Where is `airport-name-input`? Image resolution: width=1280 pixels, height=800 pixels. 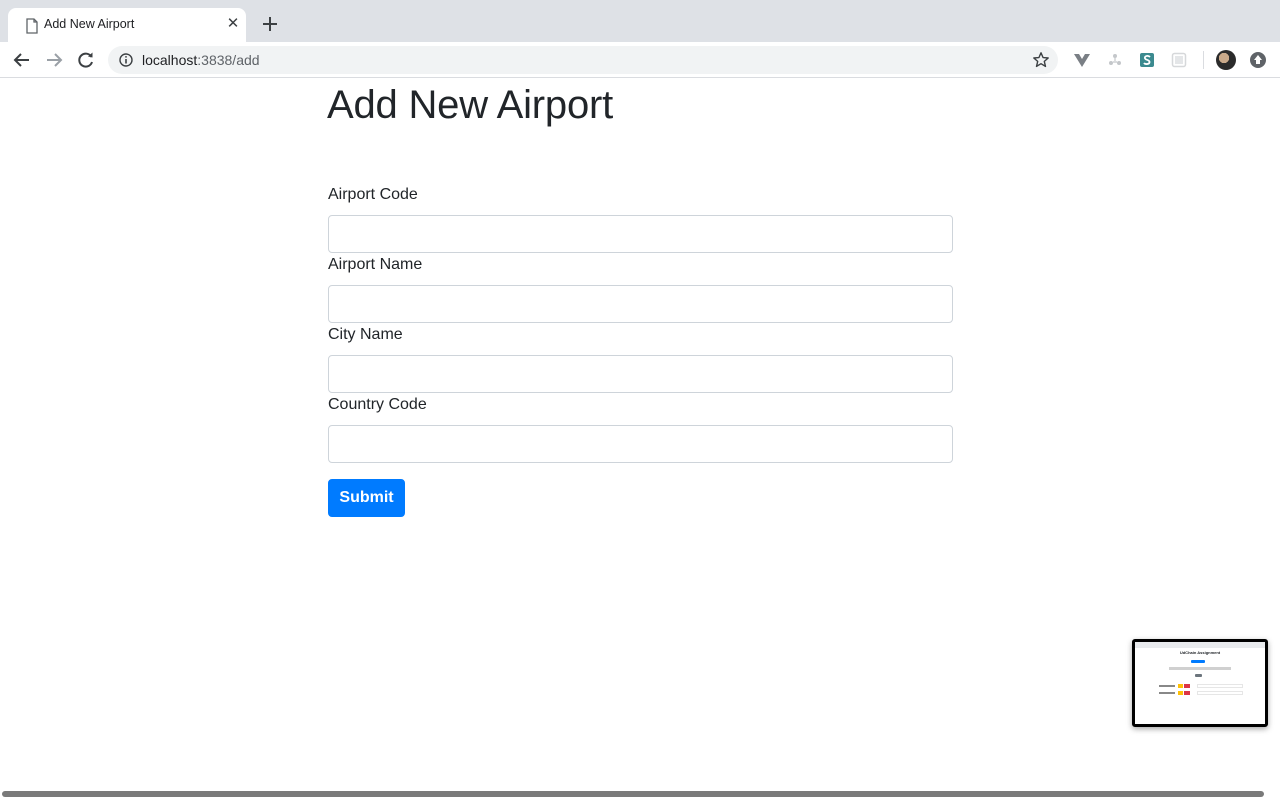
airport-name-input is located at coordinates (640, 304).